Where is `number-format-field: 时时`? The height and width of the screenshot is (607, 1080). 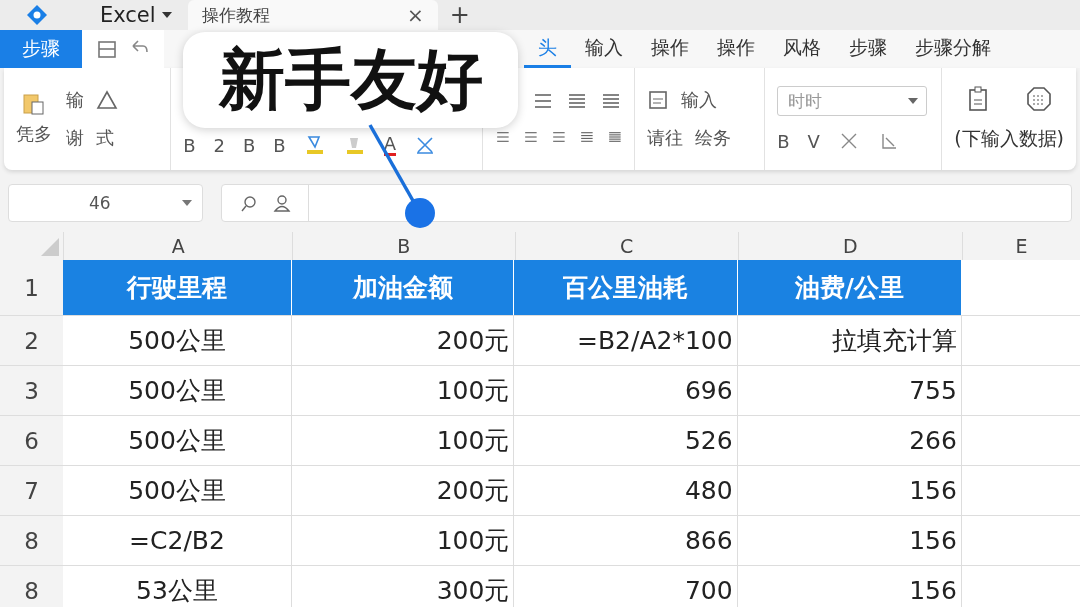 number-format-field: 时时 is located at coordinates (838, 101).